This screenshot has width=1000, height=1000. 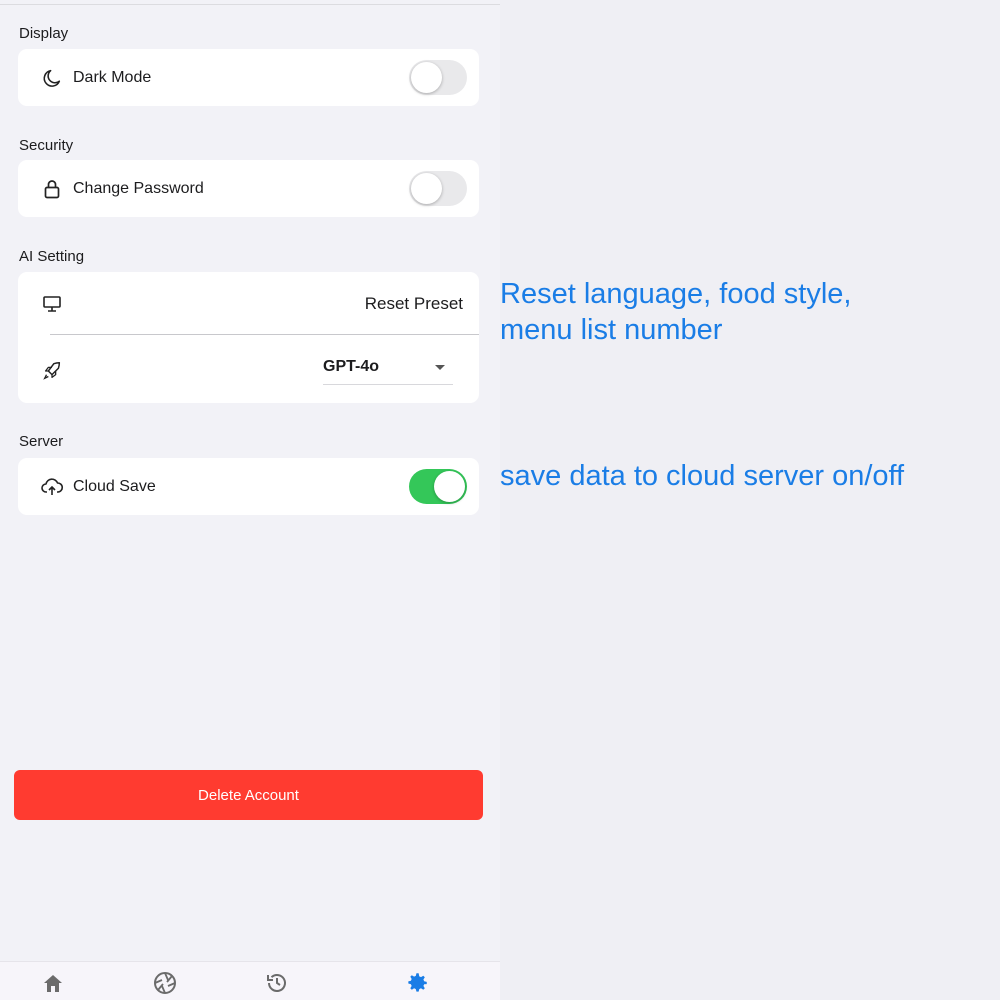 I want to click on dark-mode-toggle, so click(x=438, y=77).